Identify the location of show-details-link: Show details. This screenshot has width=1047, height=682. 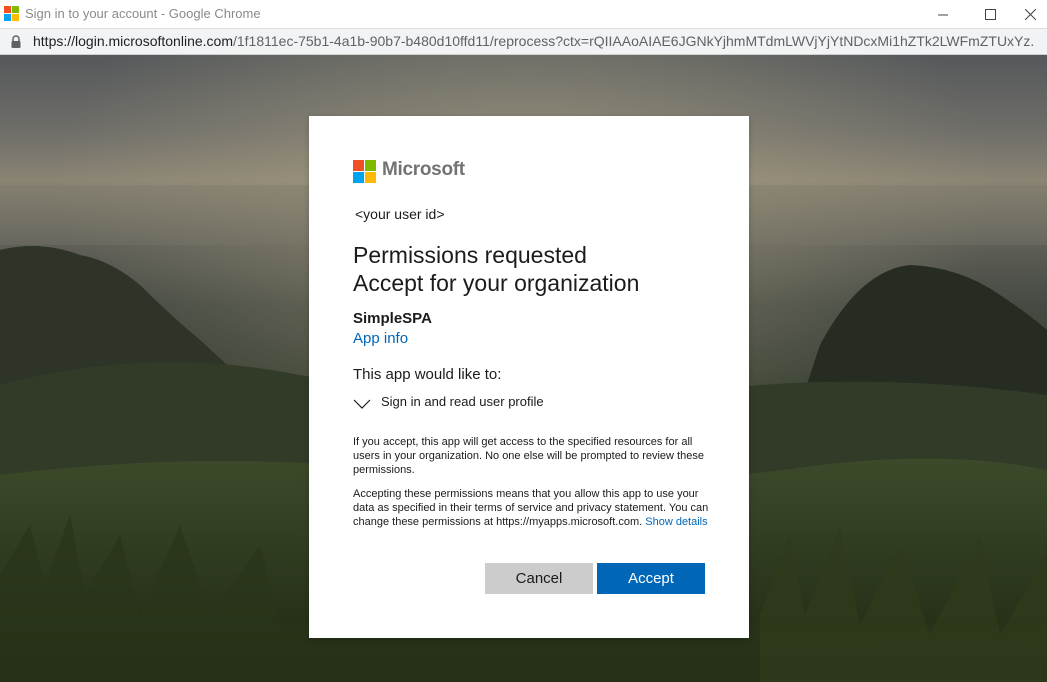
(676, 522).